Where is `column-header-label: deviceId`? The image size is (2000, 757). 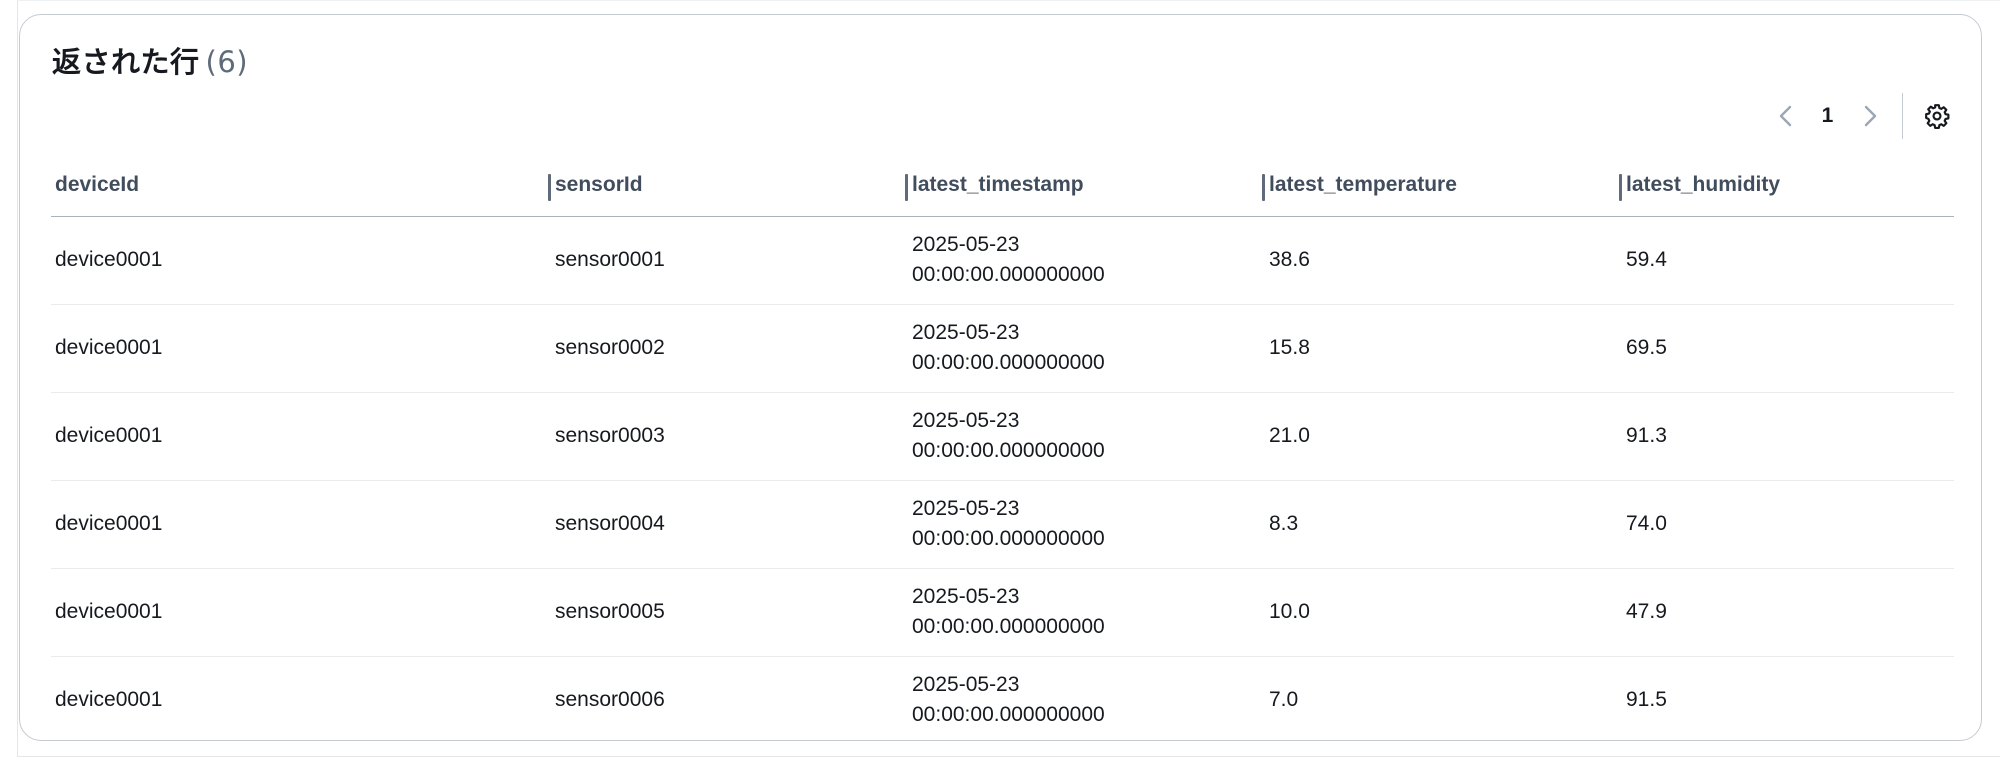 column-header-label: deviceId is located at coordinates (97, 185).